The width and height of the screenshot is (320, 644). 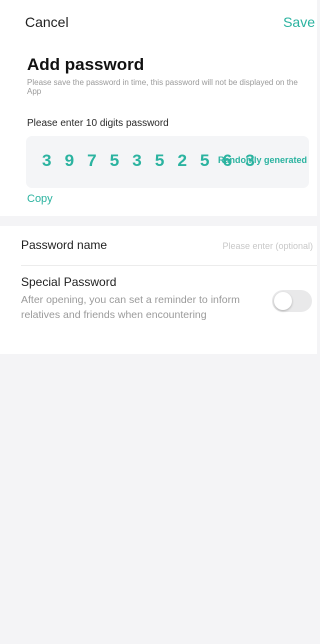 I want to click on password-name-input, so click(x=248, y=246).